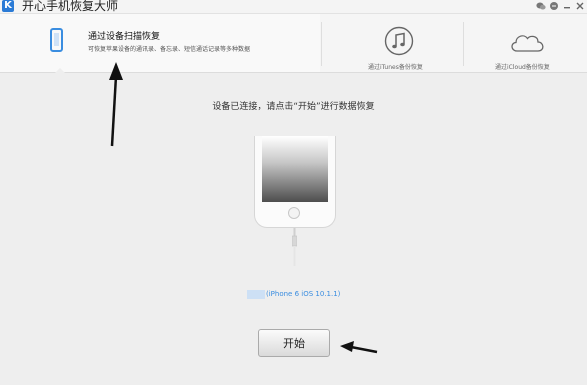 This screenshot has width=587, height=385. What do you see at coordinates (256, 294) in the screenshot?
I see `device-name-redacted` at bounding box center [256, 294].